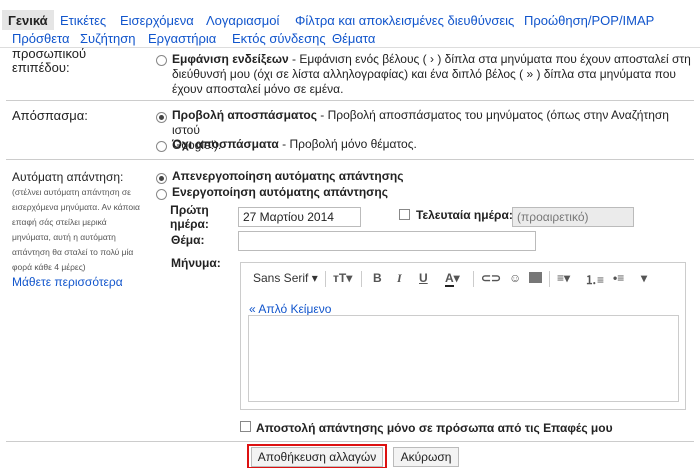 This screenshot has width=700, height=468. I want to click on tab-themes: Θέματα, so click(353, 38).